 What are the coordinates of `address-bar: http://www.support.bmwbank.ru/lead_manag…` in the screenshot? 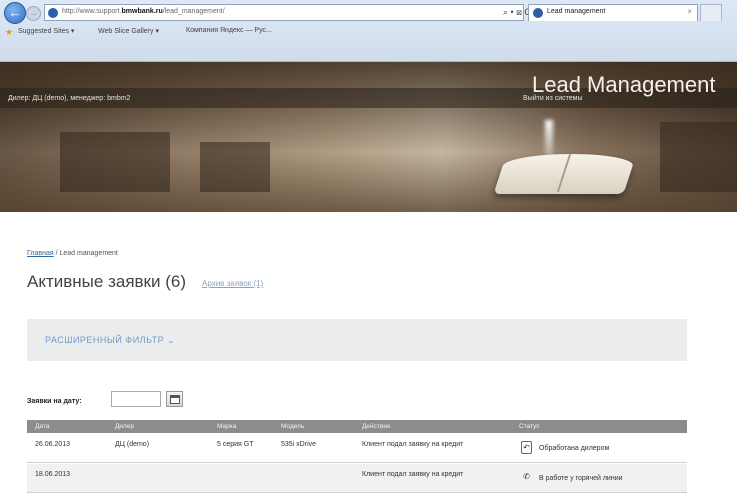 It's located at (291, 12).